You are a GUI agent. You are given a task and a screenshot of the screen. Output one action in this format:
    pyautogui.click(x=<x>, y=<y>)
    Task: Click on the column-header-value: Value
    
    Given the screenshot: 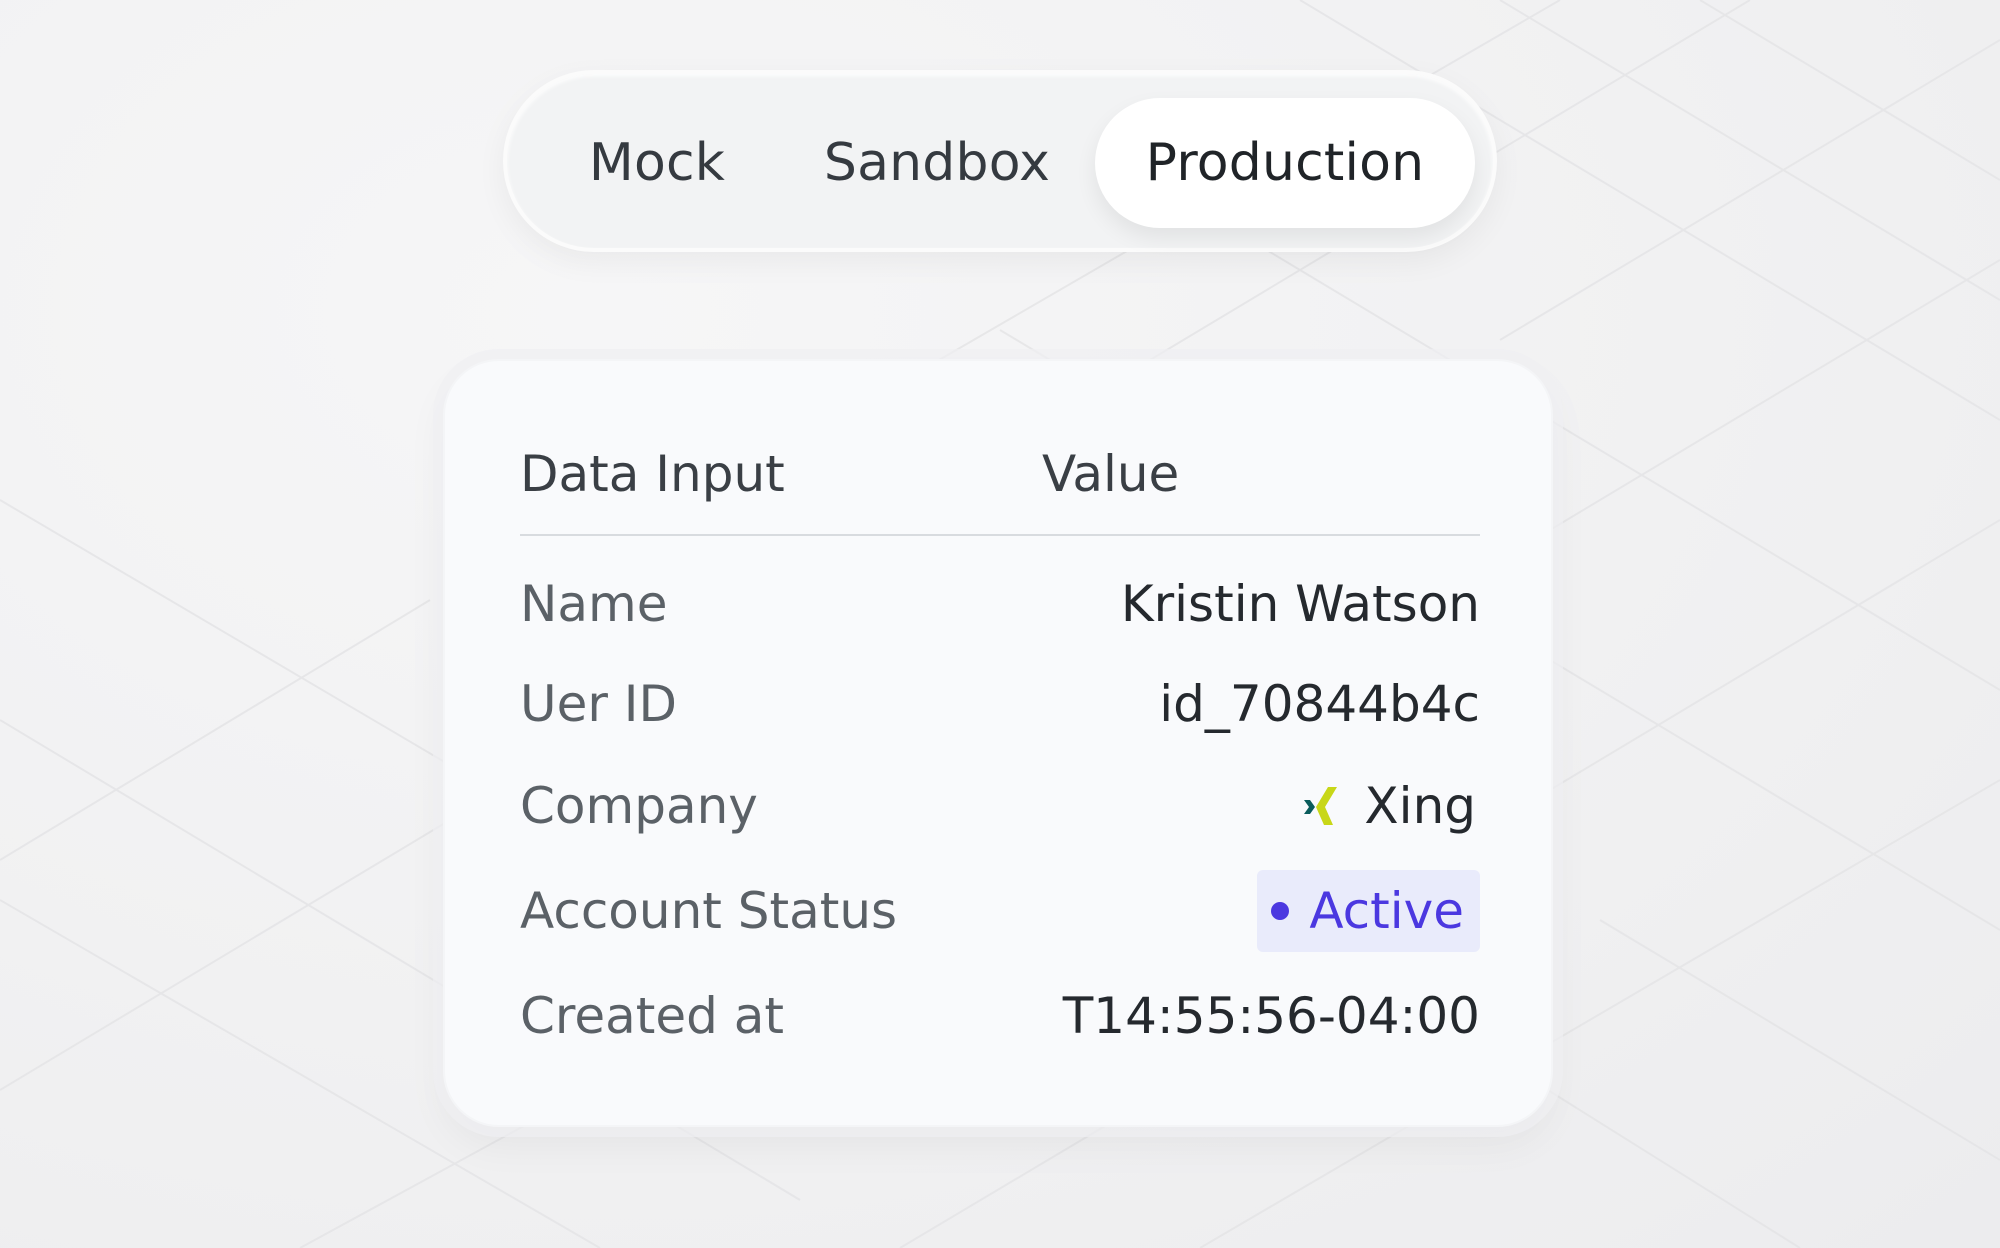 What is the action you would take?
    pyautogui.click(x=1111, y=474)
    